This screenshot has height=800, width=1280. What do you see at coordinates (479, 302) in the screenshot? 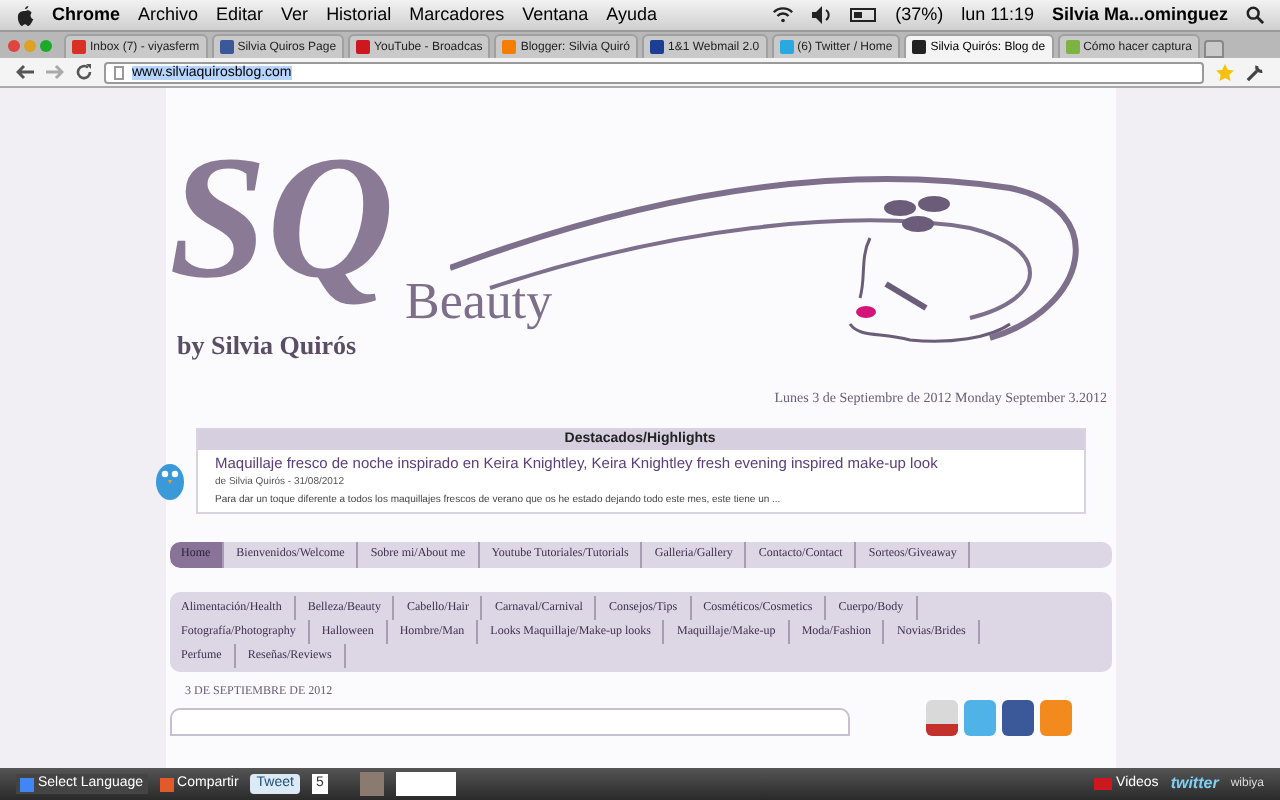
I see `logo-word: Beauty` at bounding box center [479, 302].